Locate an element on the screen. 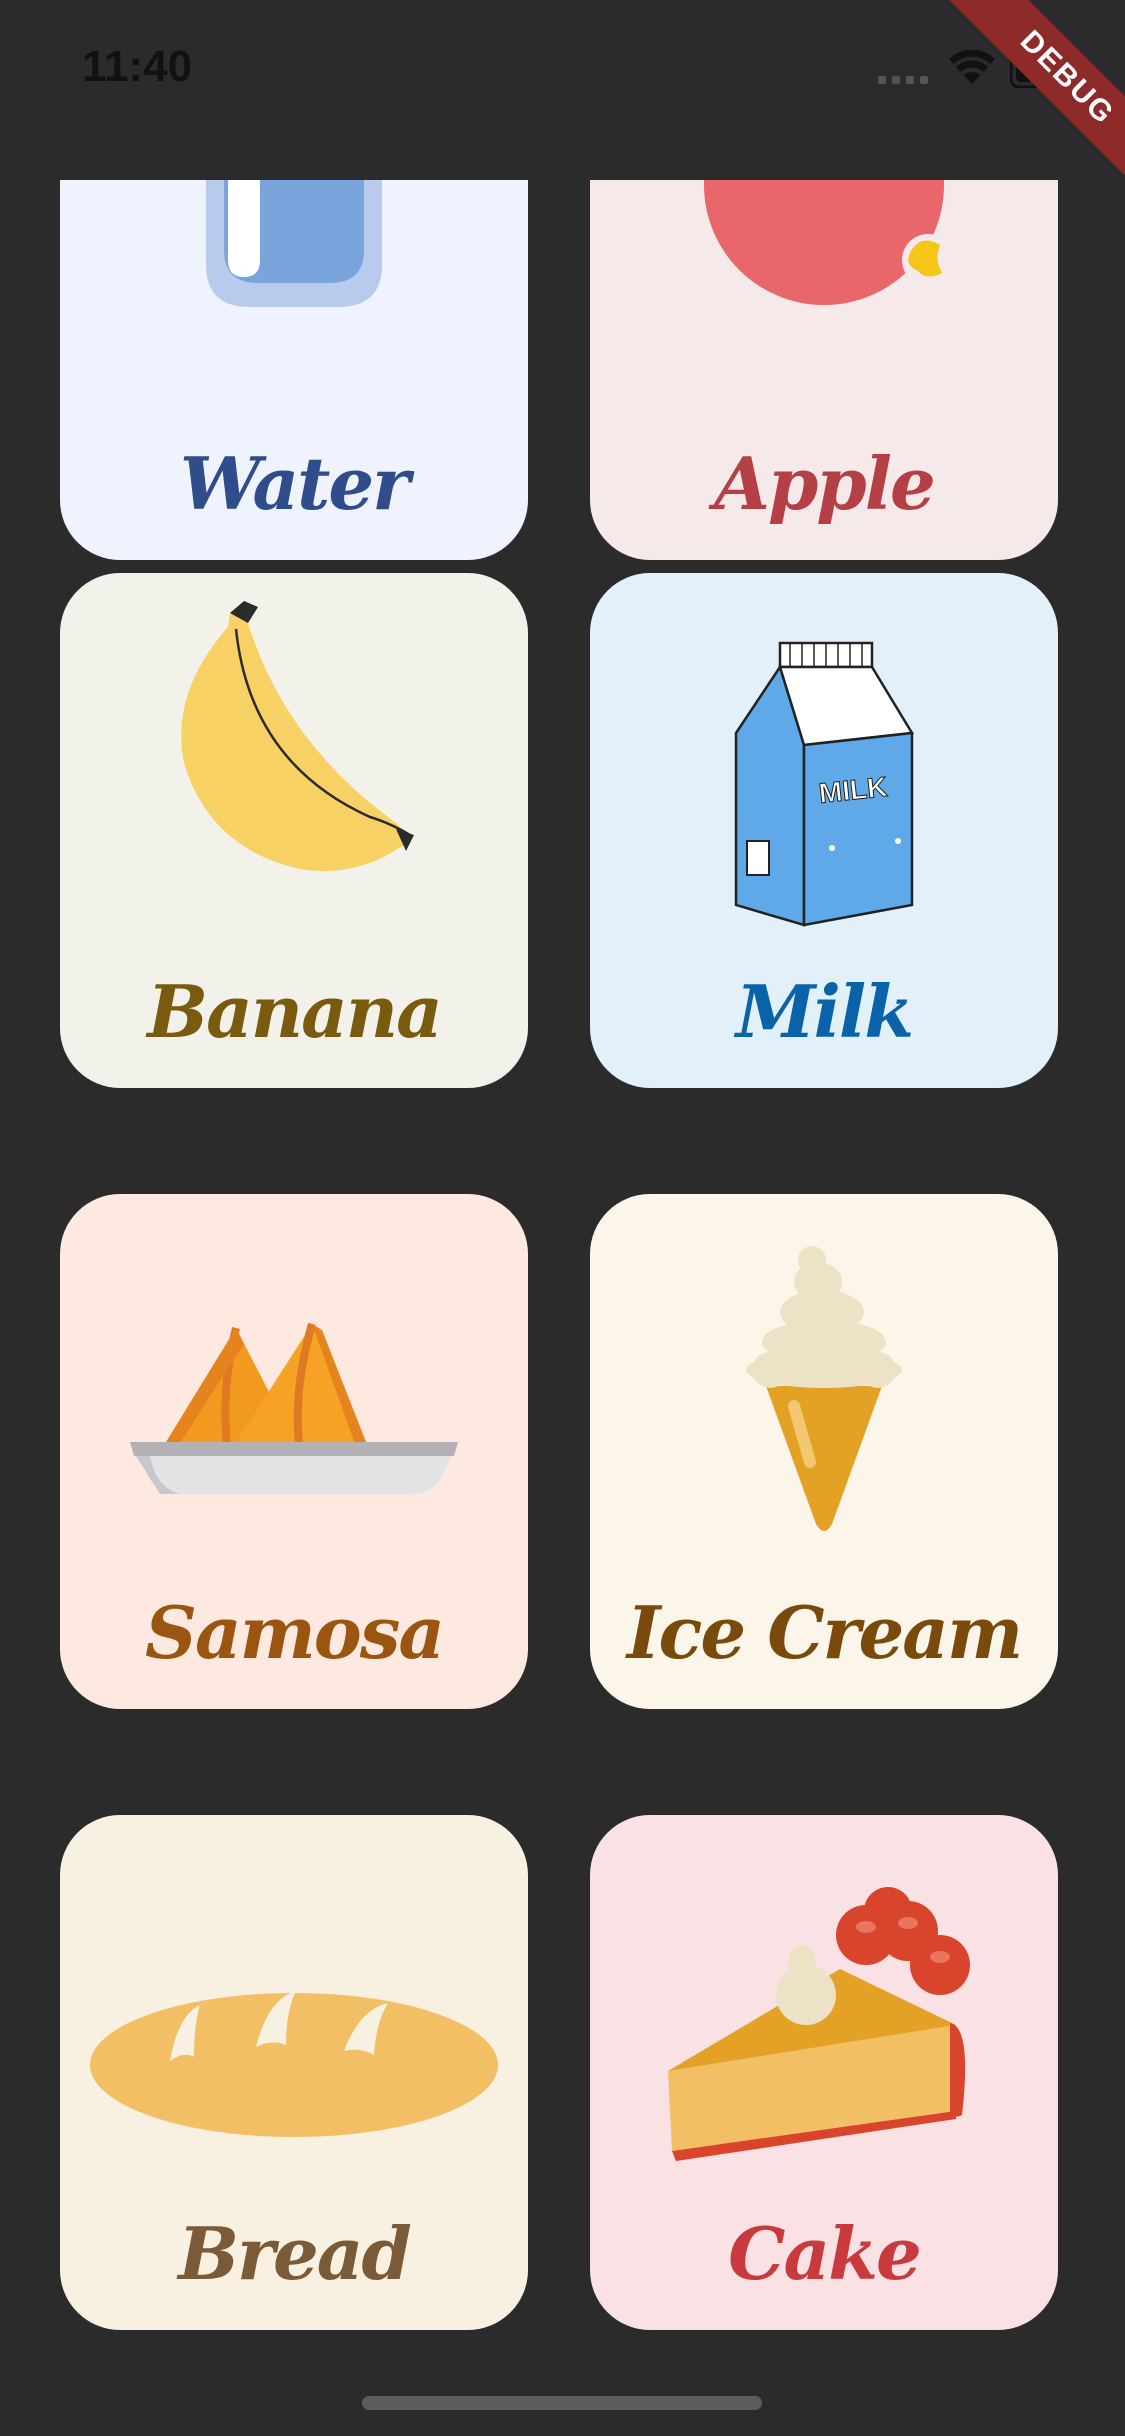 The width and height of the screenshot is (1125, 2436). card-bread: Bread is located at coordinates (294, 2072).